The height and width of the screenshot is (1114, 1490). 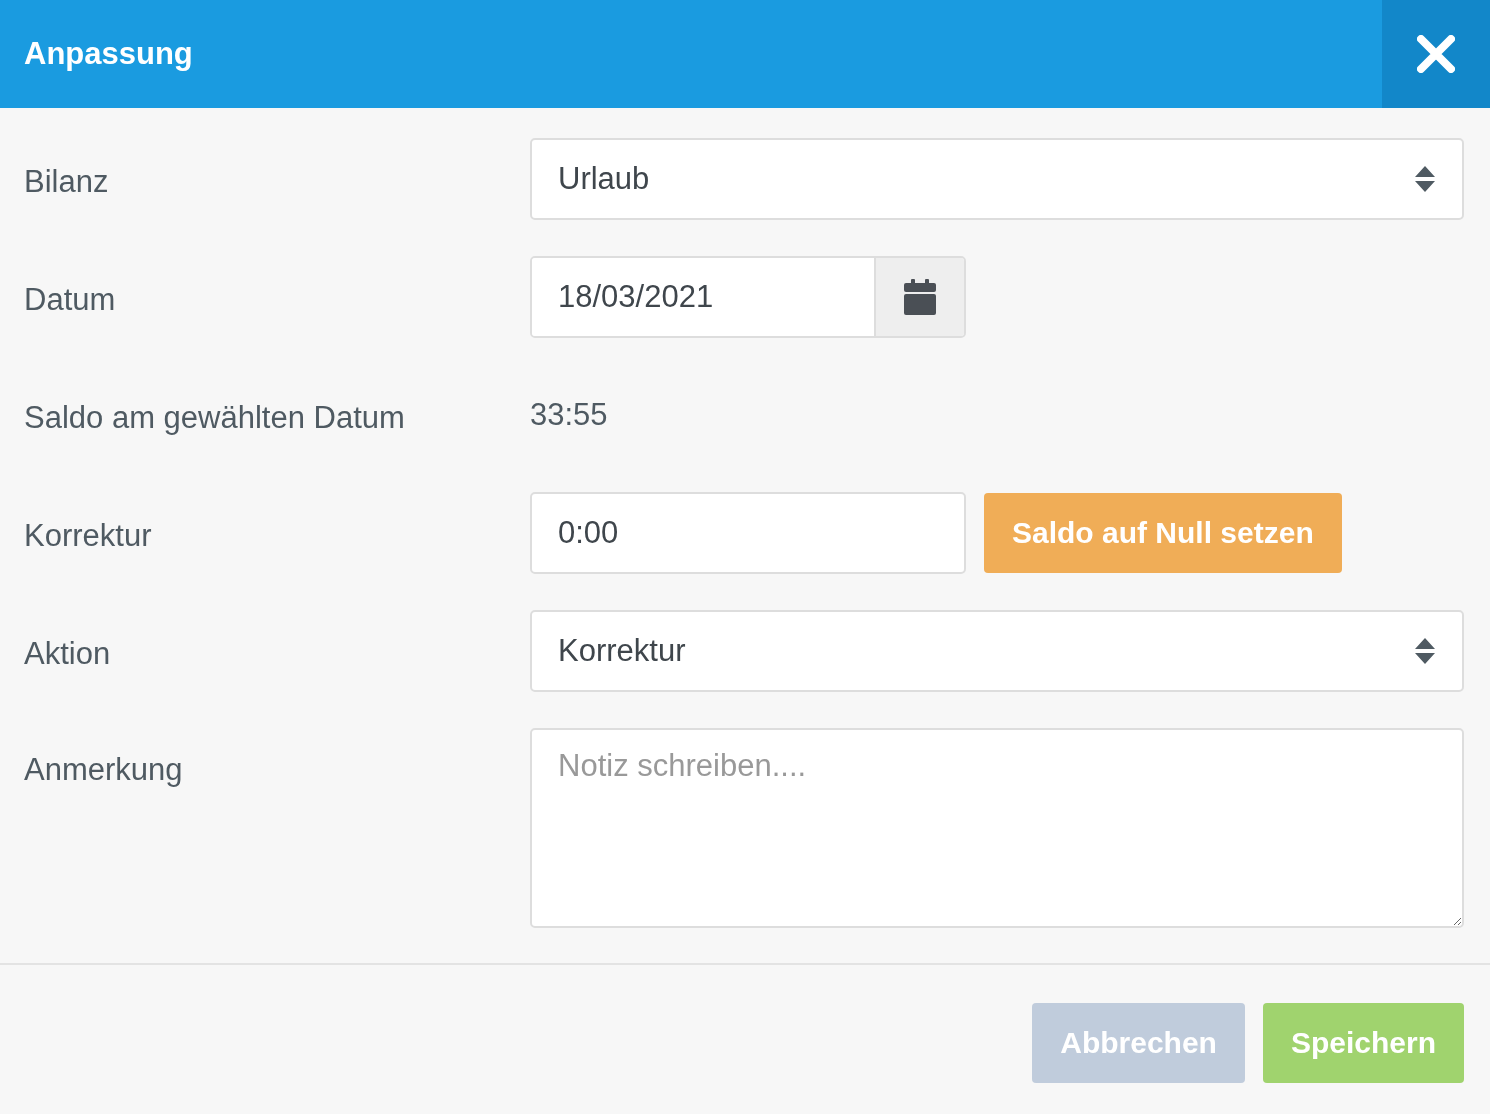 I want to click on input-field: 0:00, so click(x=748, y=533).